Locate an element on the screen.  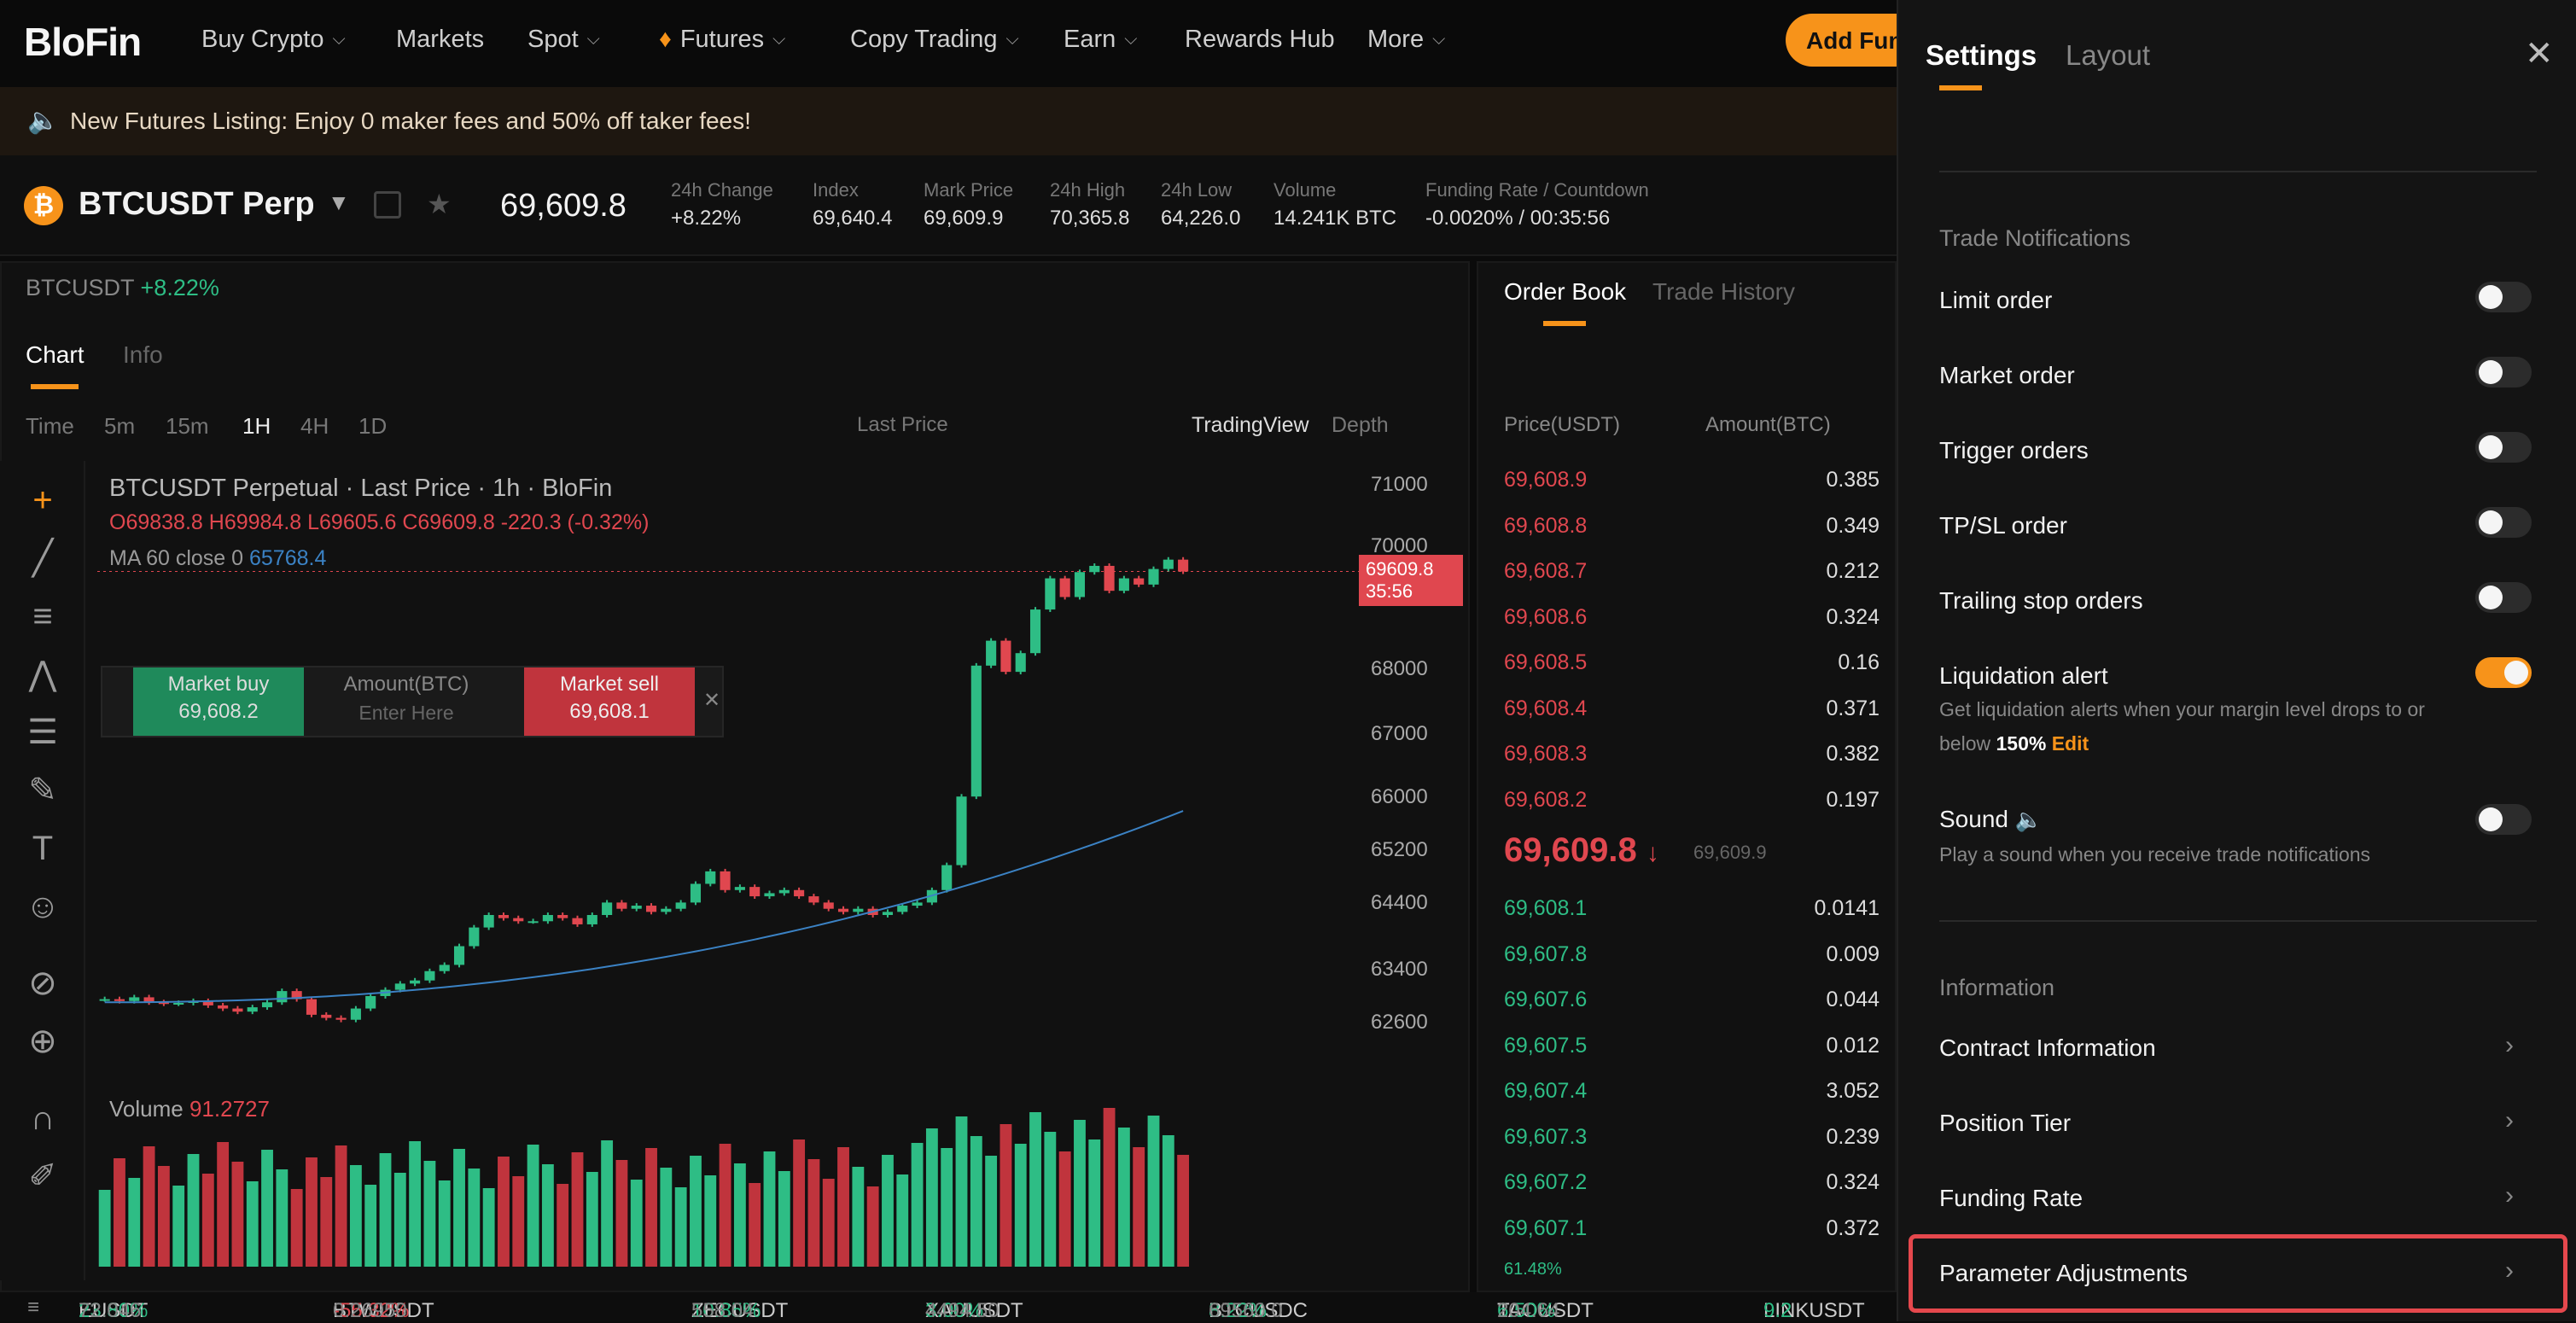
nav-label: Rewards Hub is located at coordinates (1260, 39).